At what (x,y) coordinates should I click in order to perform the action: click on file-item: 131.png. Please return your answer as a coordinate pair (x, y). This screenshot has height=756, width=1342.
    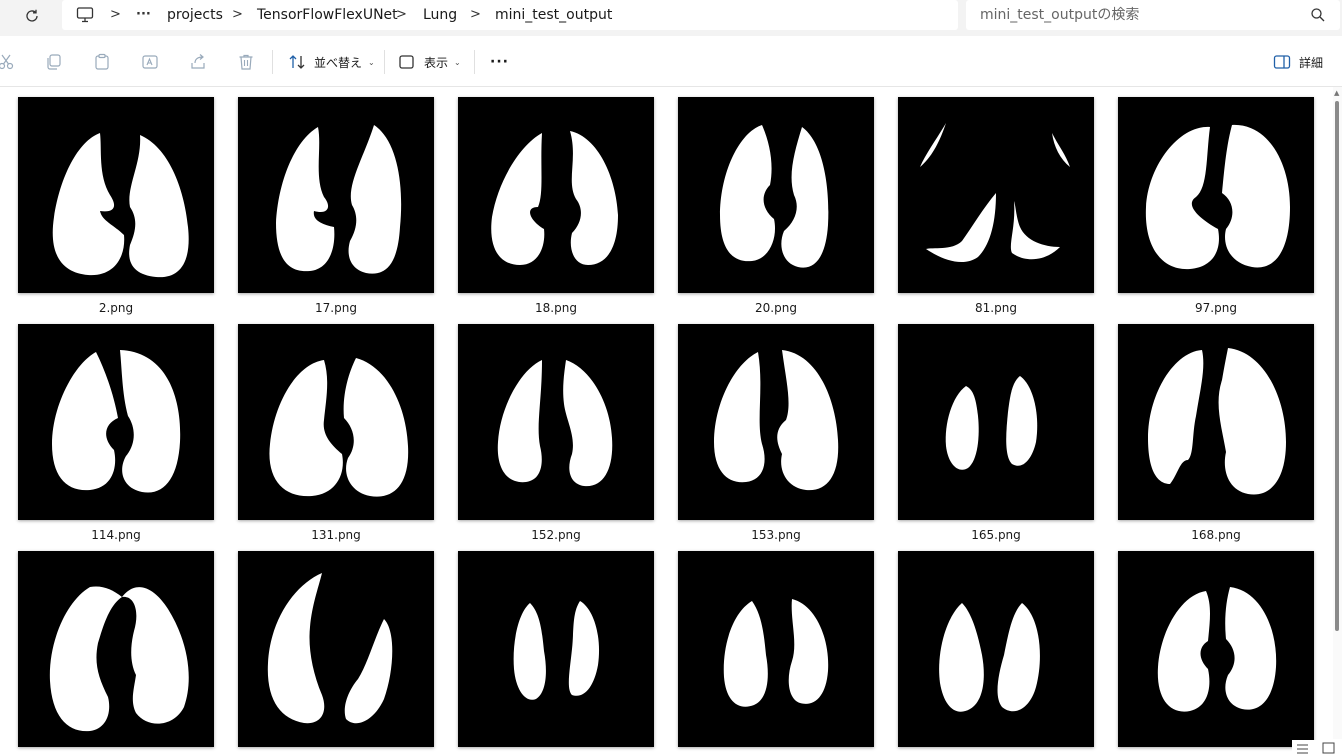
    Looking at the image, I should click on (336, 435).